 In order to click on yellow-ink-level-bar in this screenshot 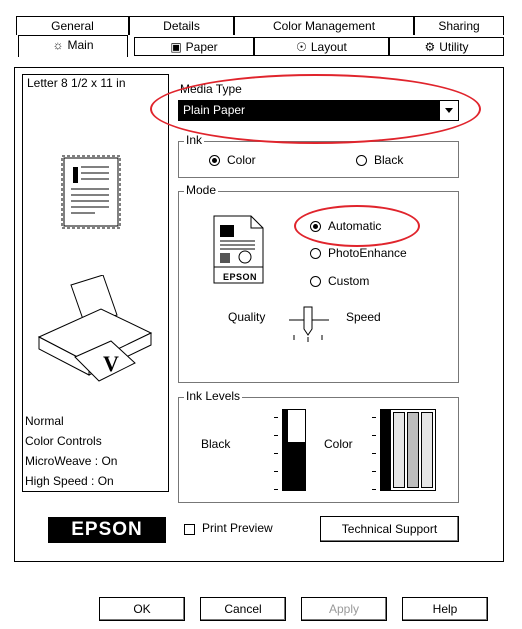, I will do `click(427, 450)`.